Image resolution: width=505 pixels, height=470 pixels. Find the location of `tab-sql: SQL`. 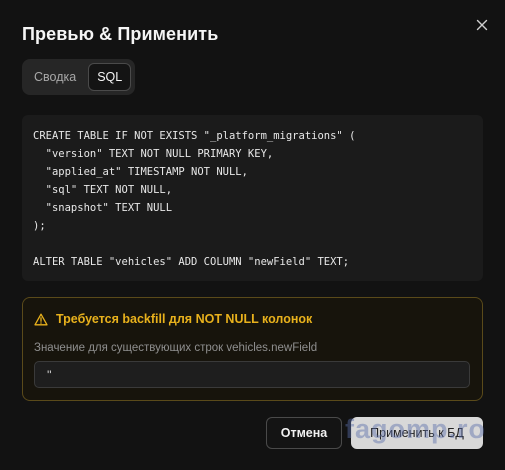

tab-sql: SQL is located at coordinates (110, 77).